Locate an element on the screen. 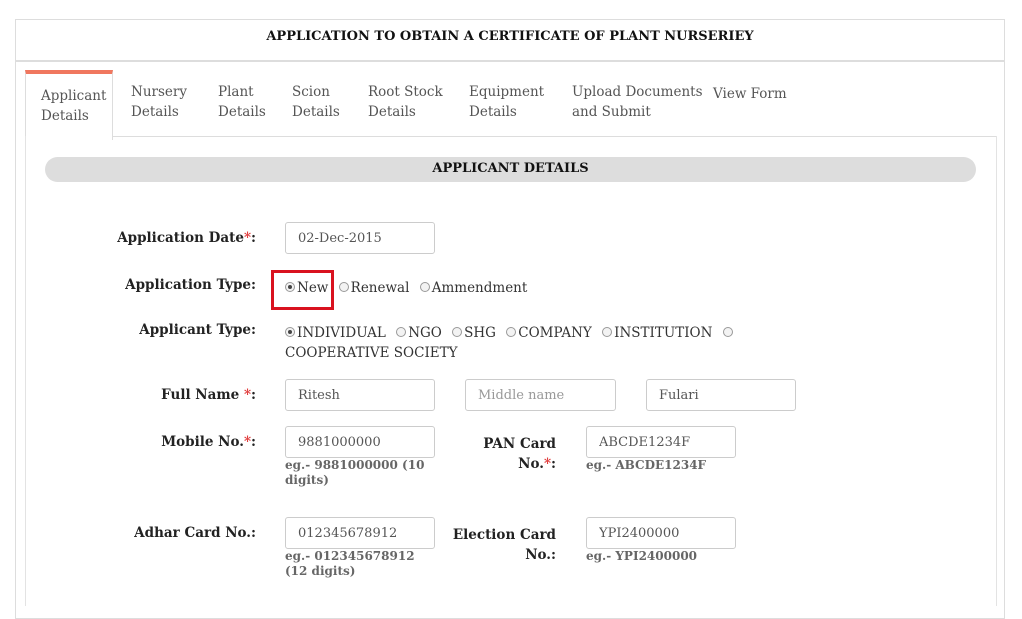 The image size is (1022, 619). highlight-box is located at coordinates (302, 290).